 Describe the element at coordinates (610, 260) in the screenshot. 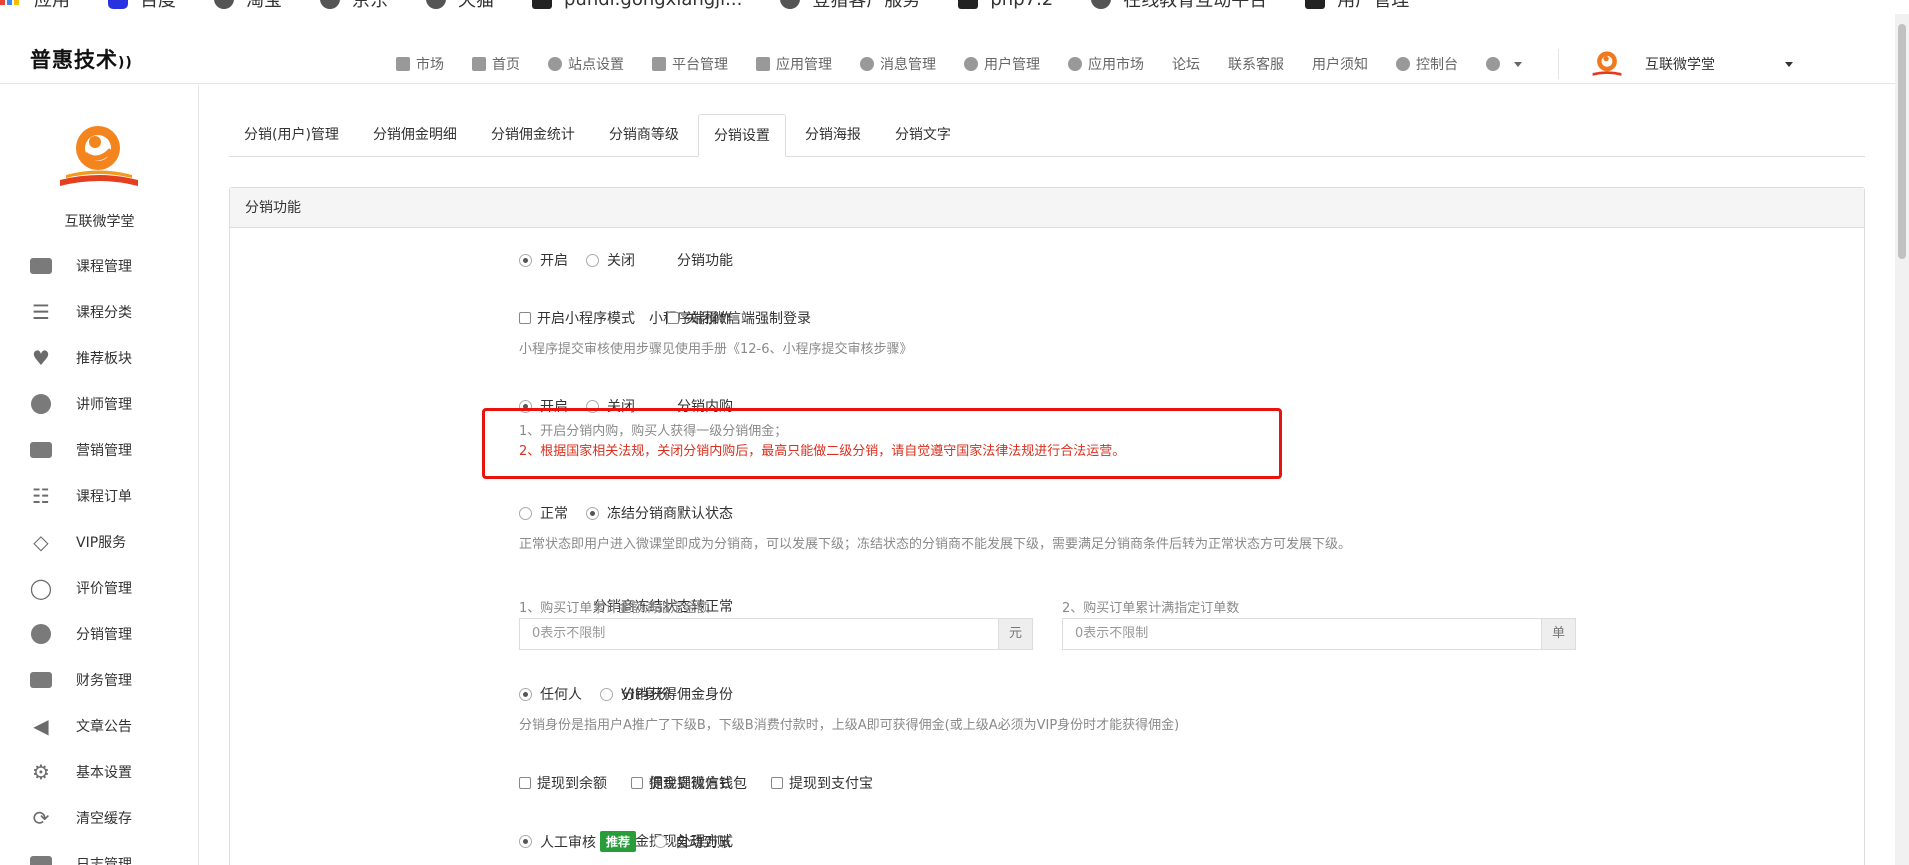

I see `feature-off-radio: 关闭` at that location.